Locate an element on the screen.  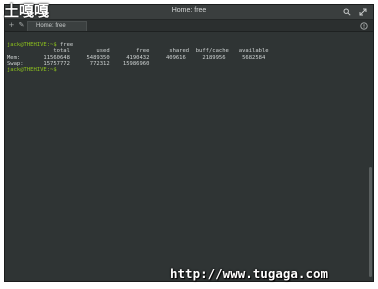
expand-icon is located at coordinates (363, 12).